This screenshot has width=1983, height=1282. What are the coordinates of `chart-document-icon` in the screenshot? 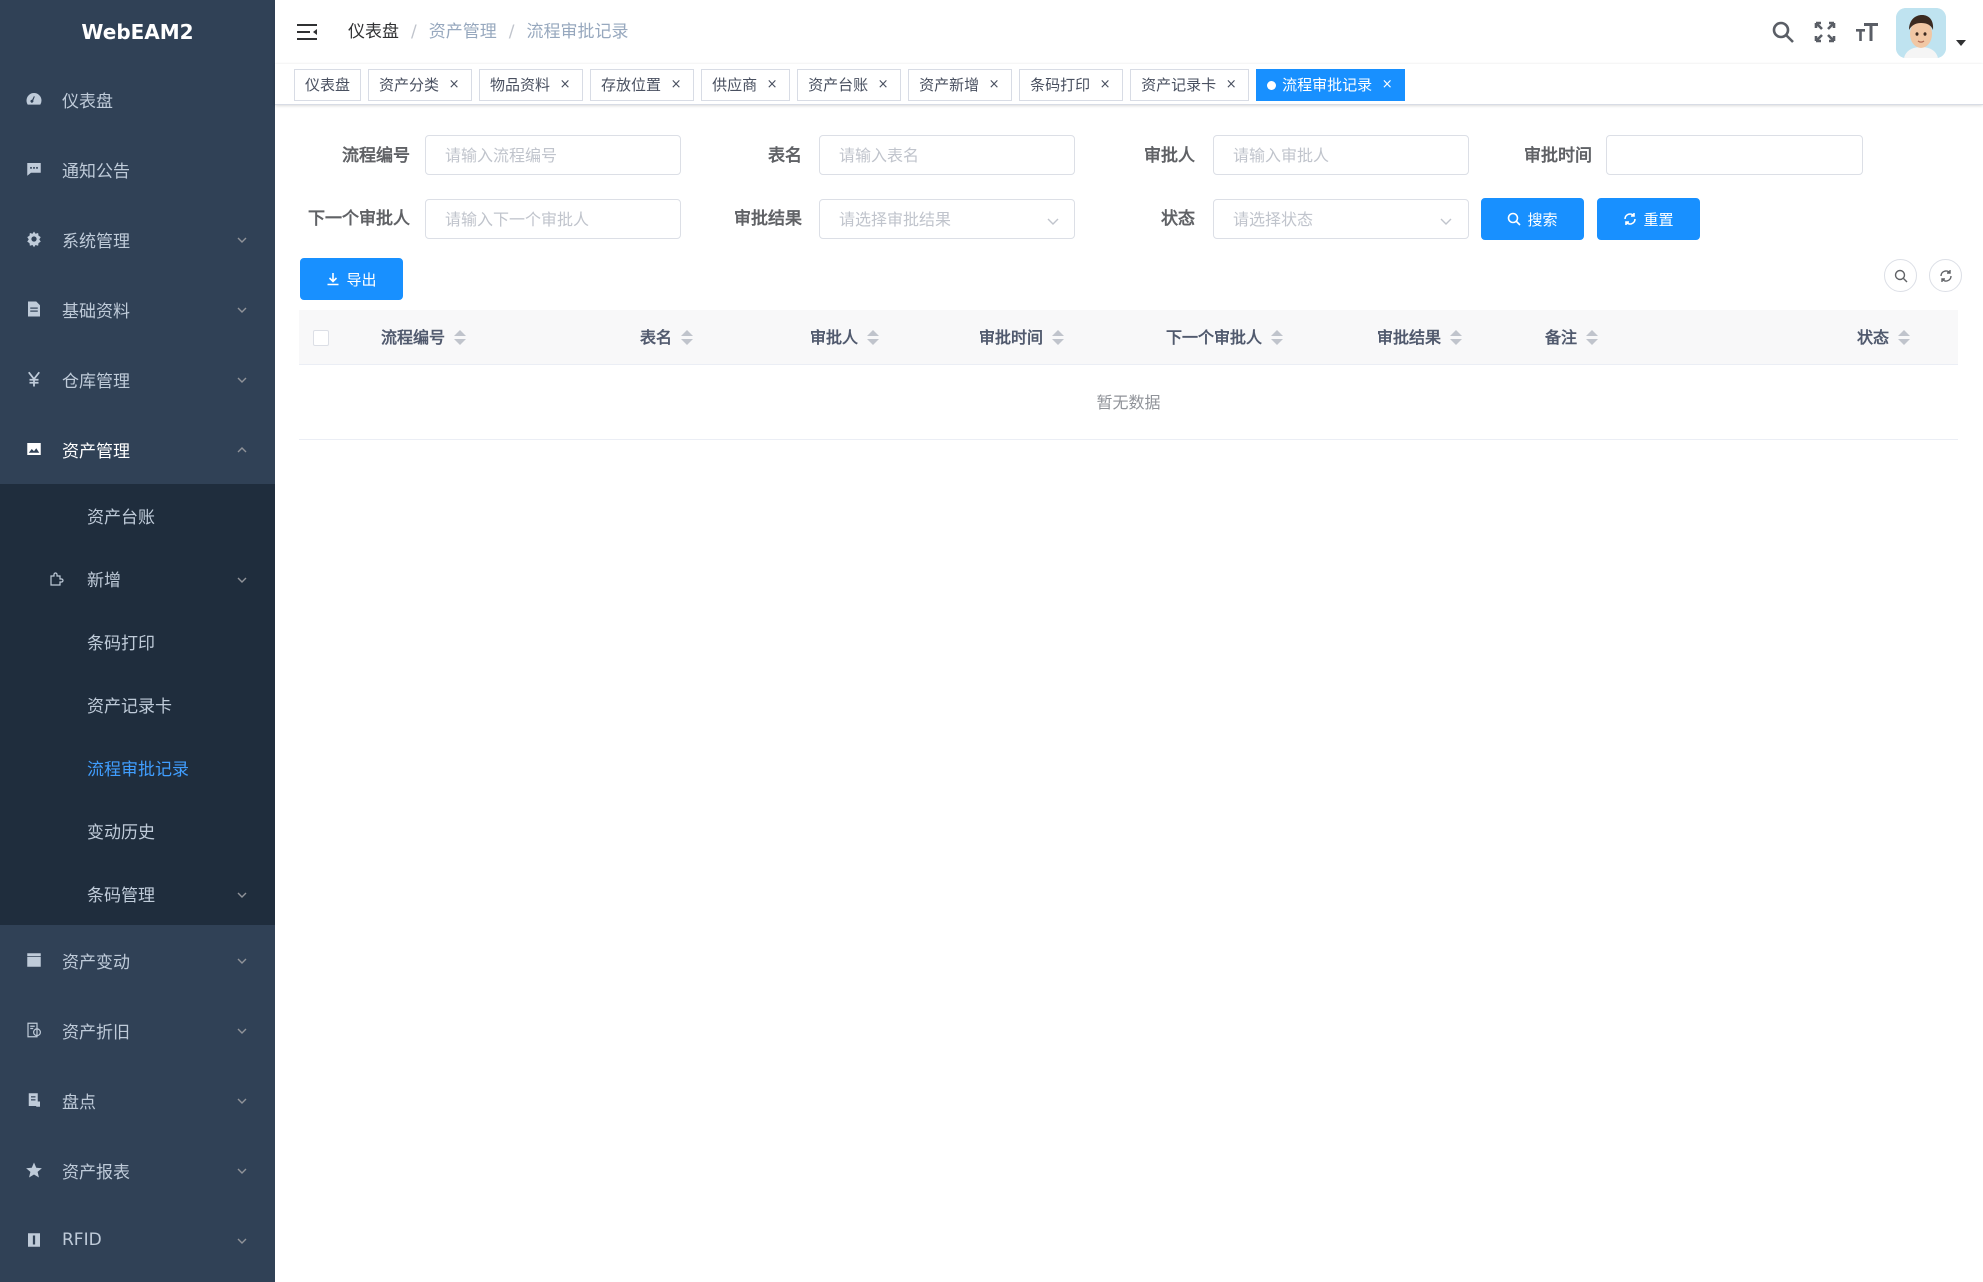 It's located at (34, 1030).